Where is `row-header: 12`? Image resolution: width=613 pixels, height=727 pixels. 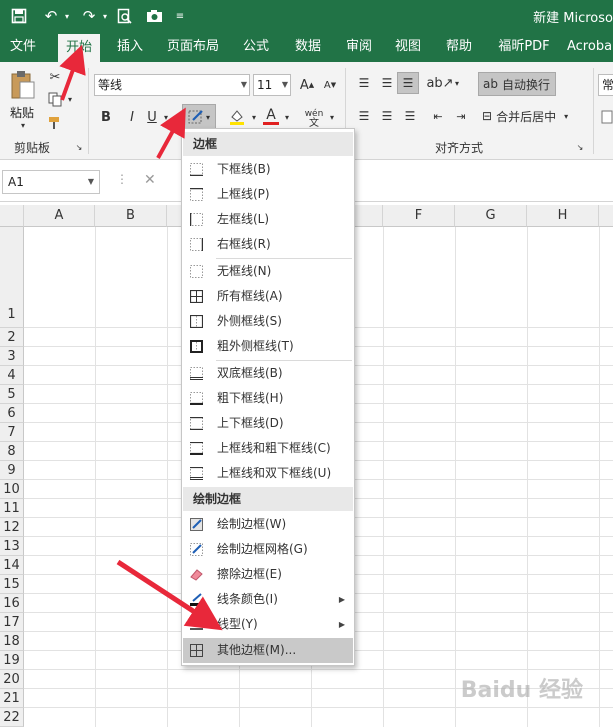
row-header: 12 is located at coordinates (12, 527).